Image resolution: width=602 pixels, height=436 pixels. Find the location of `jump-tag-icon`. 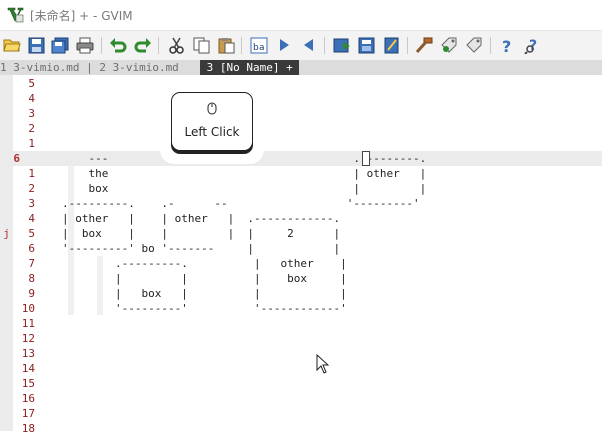

jump-tag-icon is located at coordinates (474, 45).